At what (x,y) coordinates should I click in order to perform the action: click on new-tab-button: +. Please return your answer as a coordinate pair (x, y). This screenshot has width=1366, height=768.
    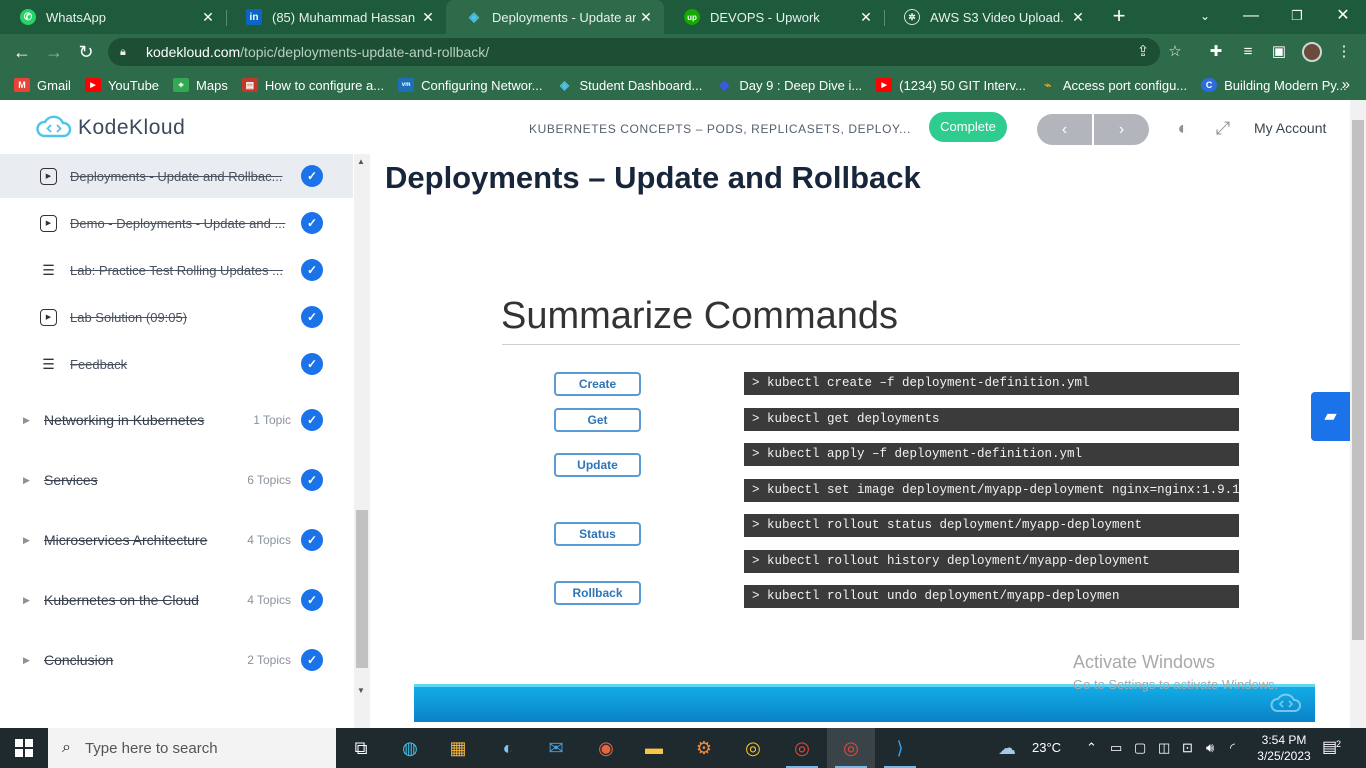
    Looking at the image, I should click on (1119, 17).